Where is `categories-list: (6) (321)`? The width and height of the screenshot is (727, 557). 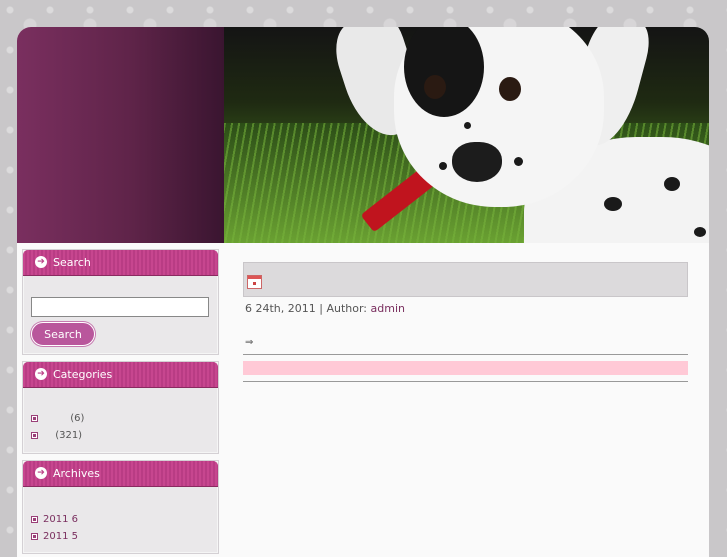
categories-list: (6) (321) is located at coordinates (120, 422).